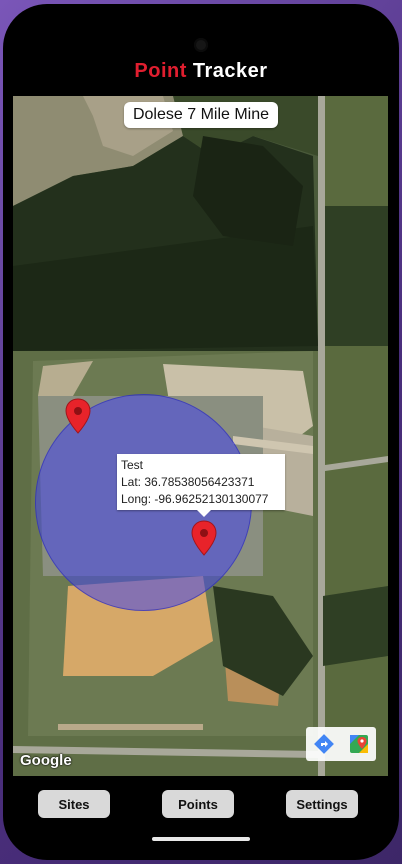  What do you see at coordinates (195, 499) in the screenshot?
I see `marker-longitude: Long: -96.96252130130077` at bounding box center [195, 499].